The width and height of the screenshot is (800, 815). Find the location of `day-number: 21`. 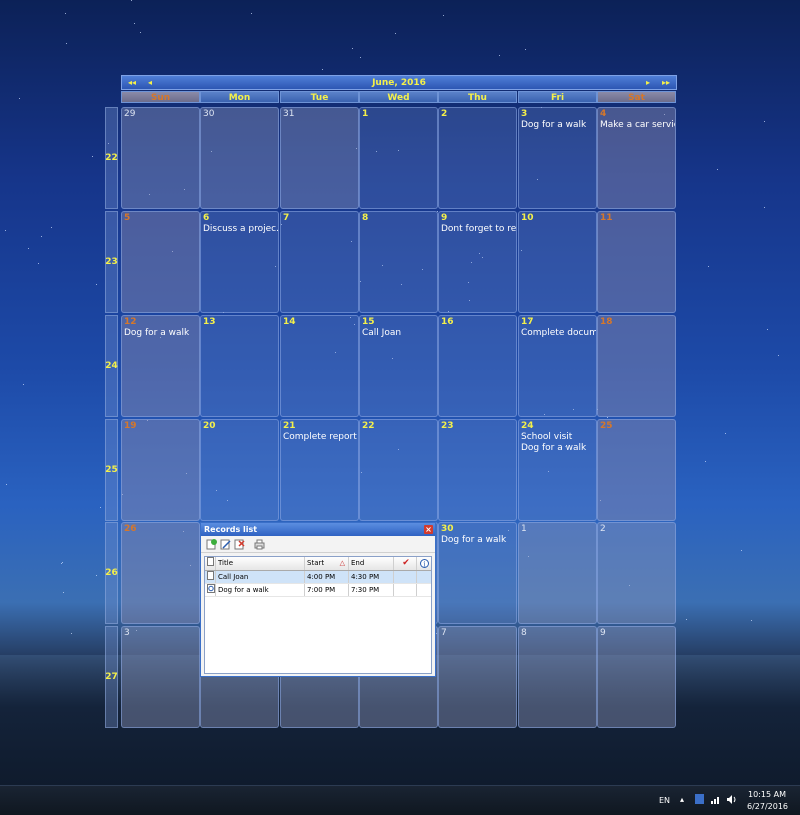

day-number: 21 is located at coordinates (289, 426).